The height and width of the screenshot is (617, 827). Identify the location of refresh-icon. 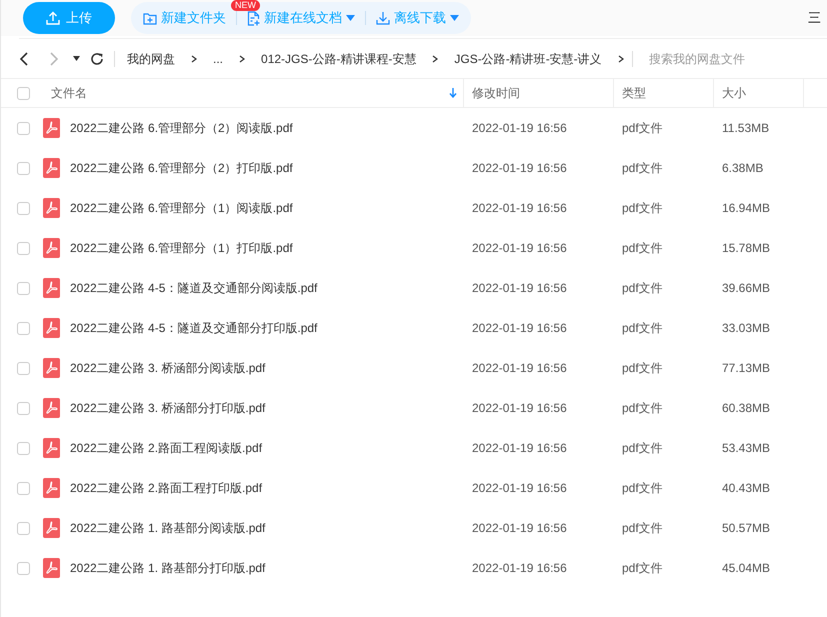
(97, 59).